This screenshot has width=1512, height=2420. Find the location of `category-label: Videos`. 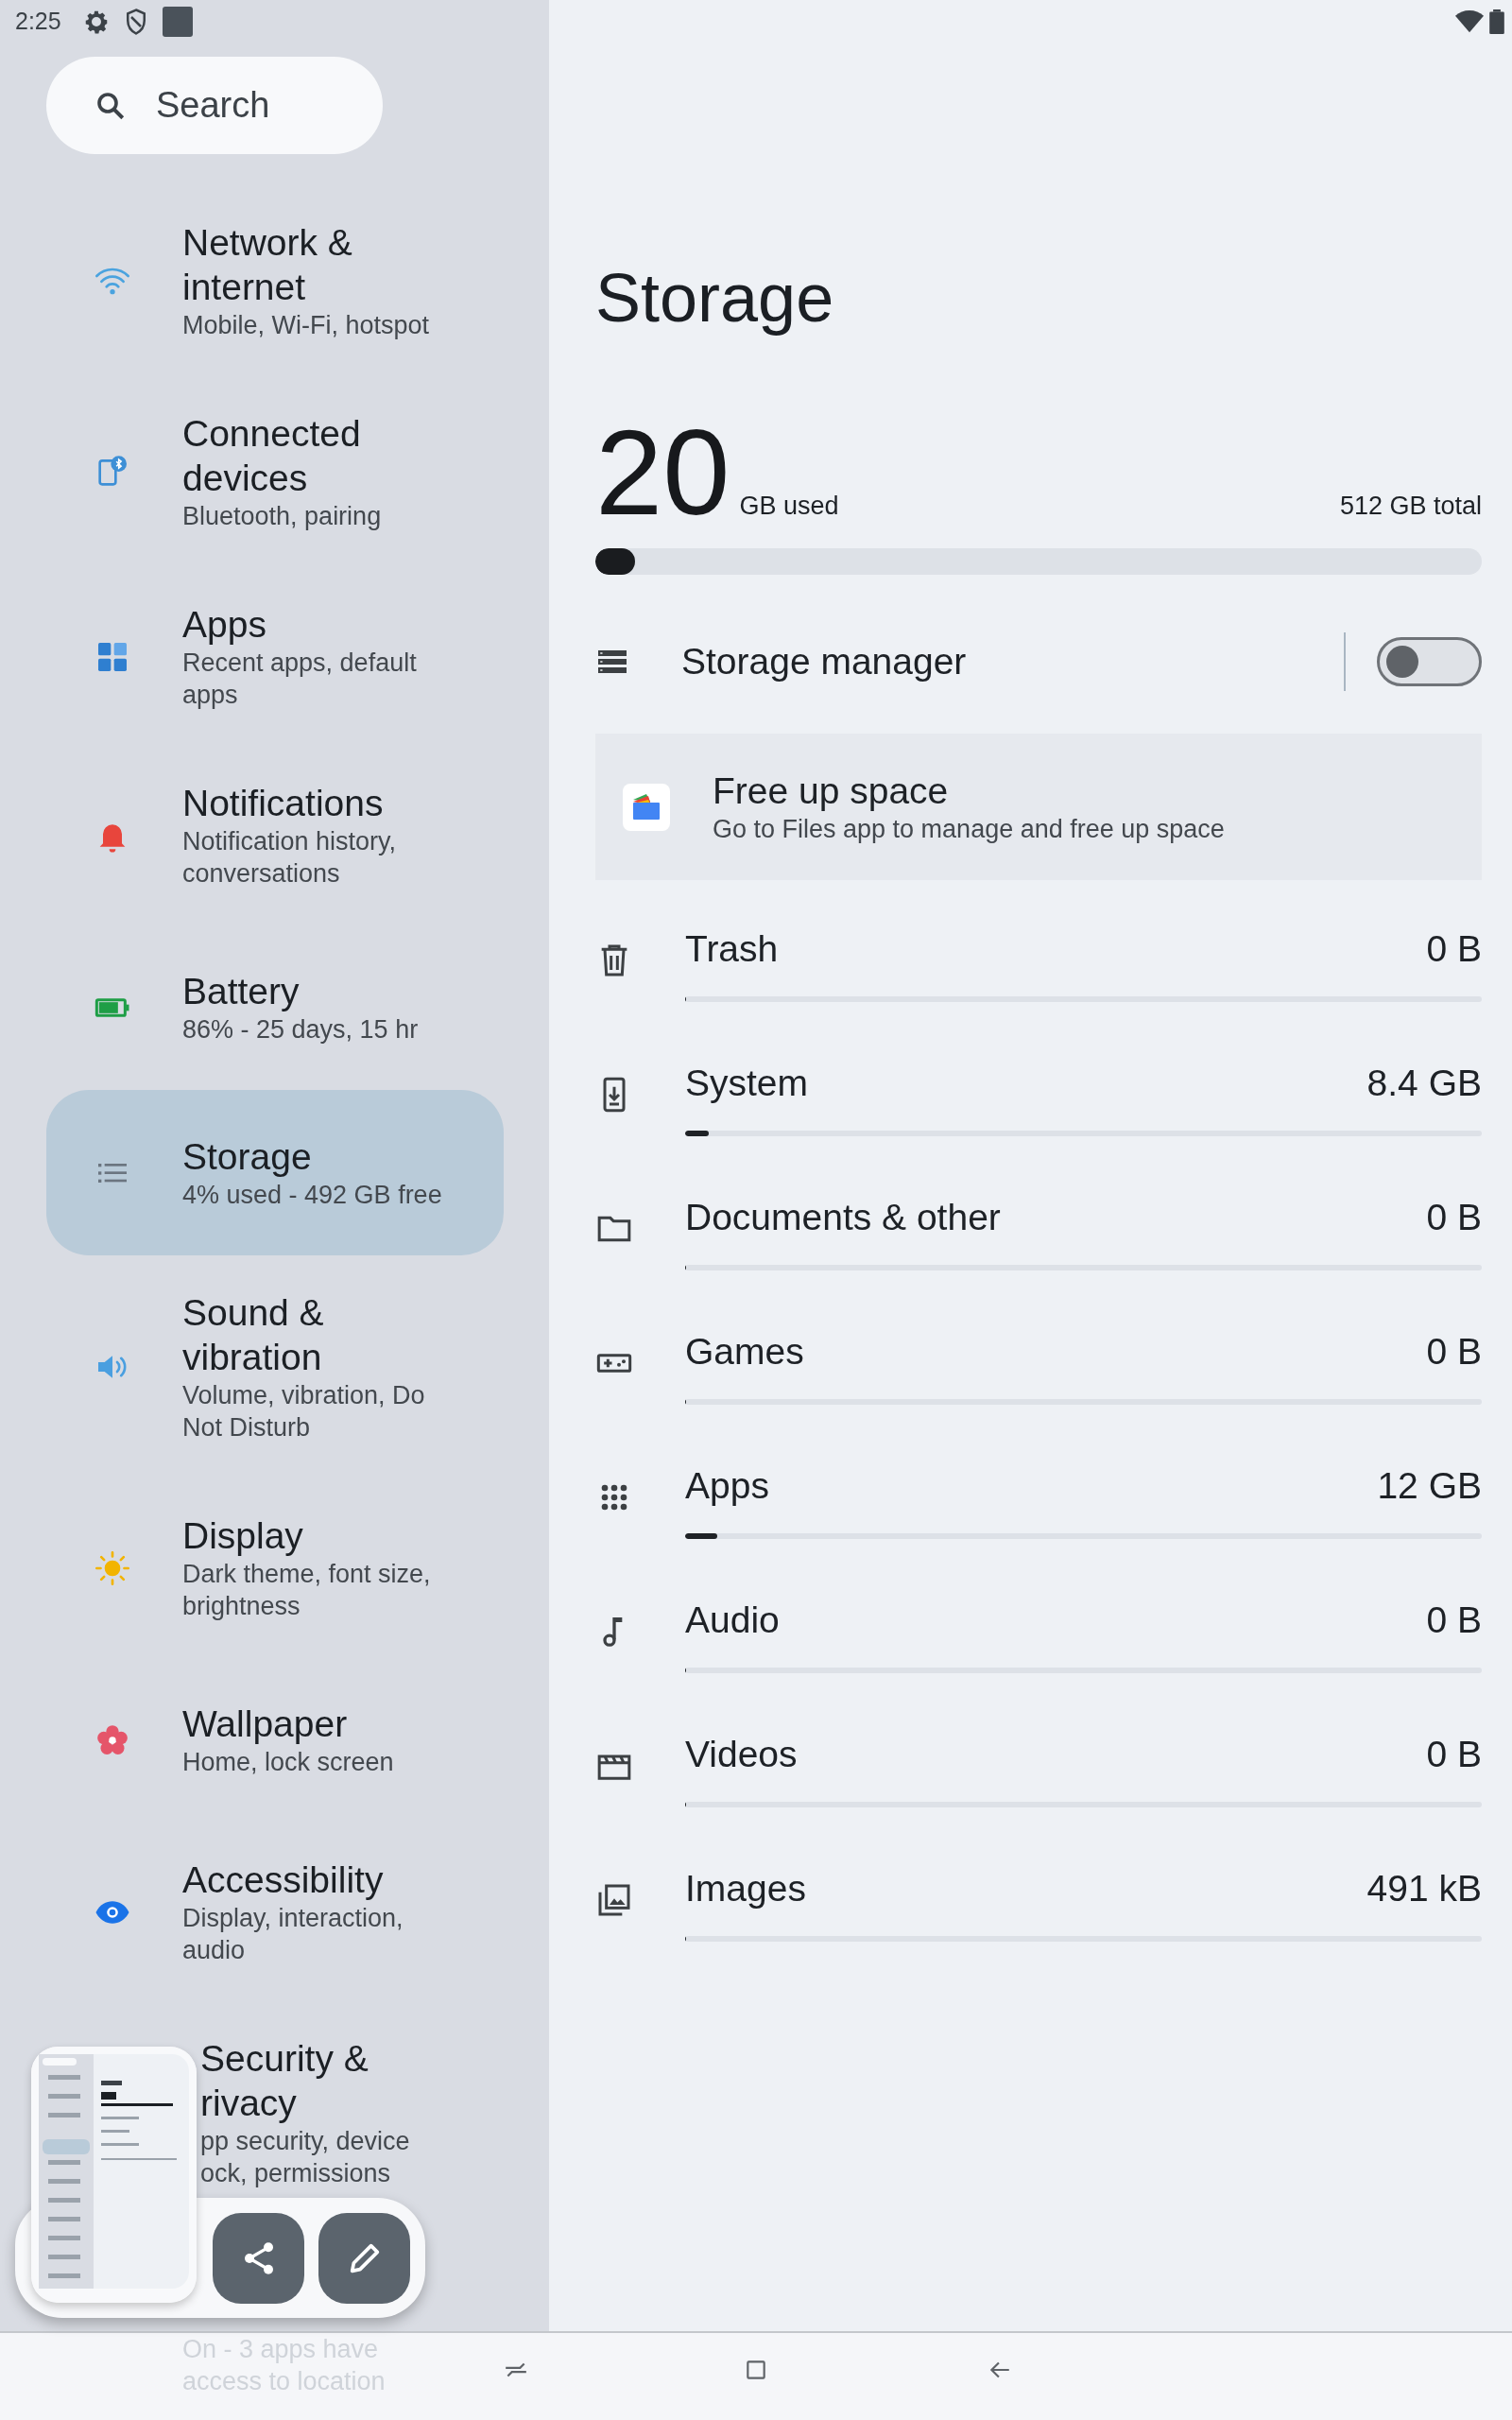

category-label: Videos is located at coordinates (741, 1754).